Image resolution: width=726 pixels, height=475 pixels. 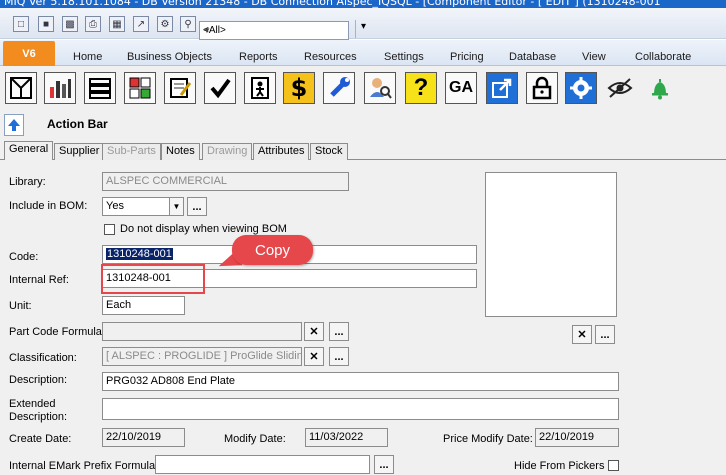 I want to click on tab-stock: Stock, so click(x=329, y=151).